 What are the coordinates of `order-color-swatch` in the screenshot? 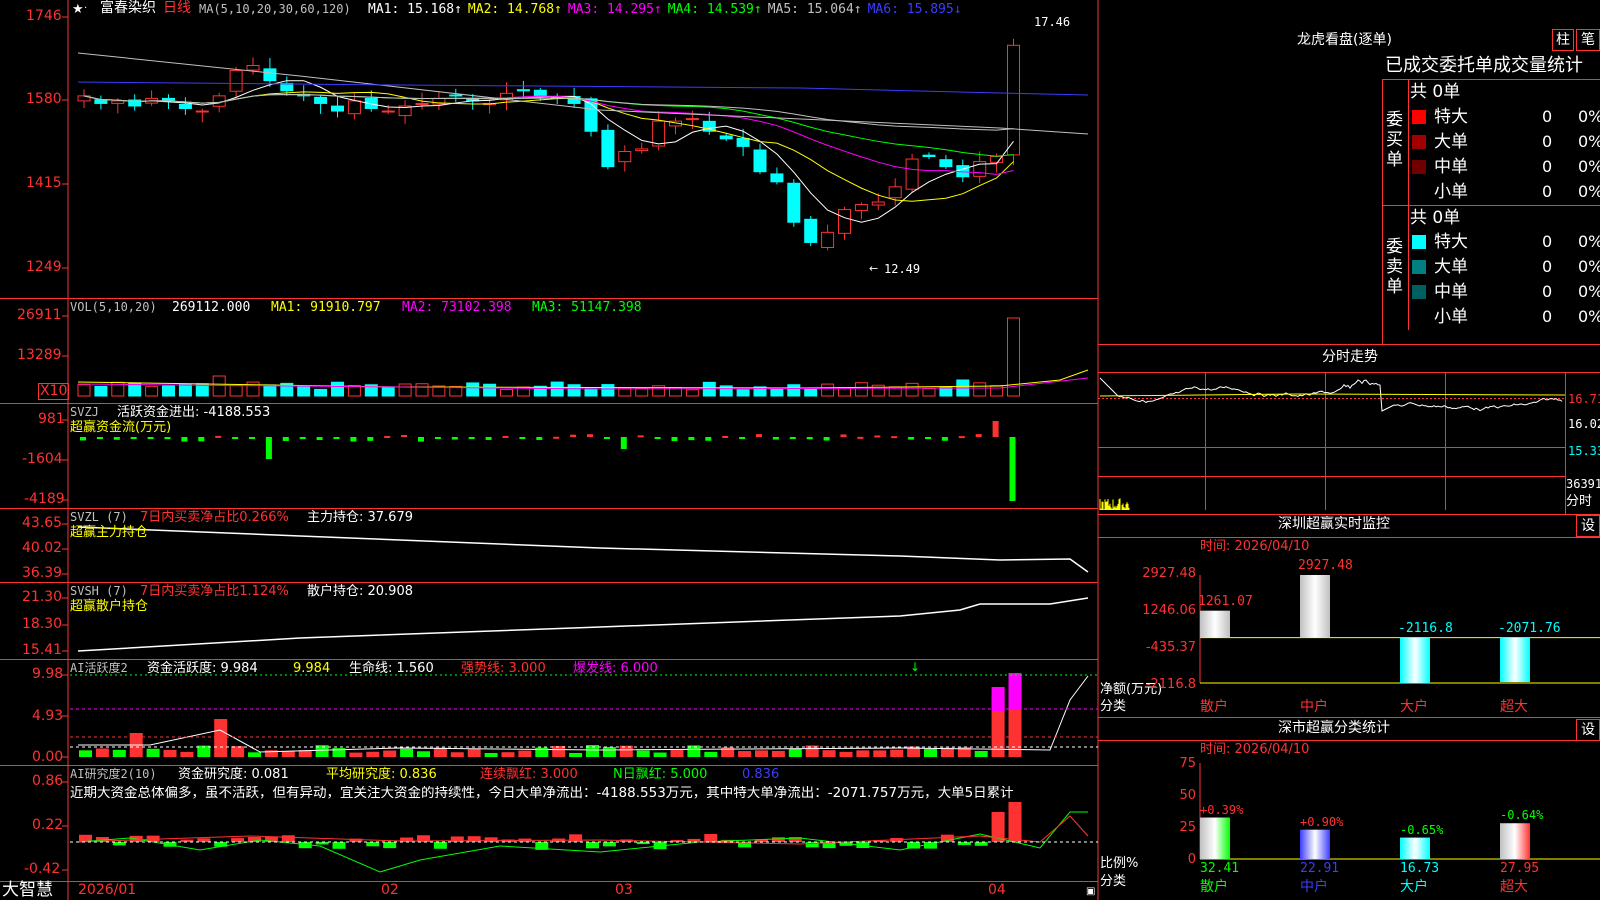 It's located at (1419, 317).